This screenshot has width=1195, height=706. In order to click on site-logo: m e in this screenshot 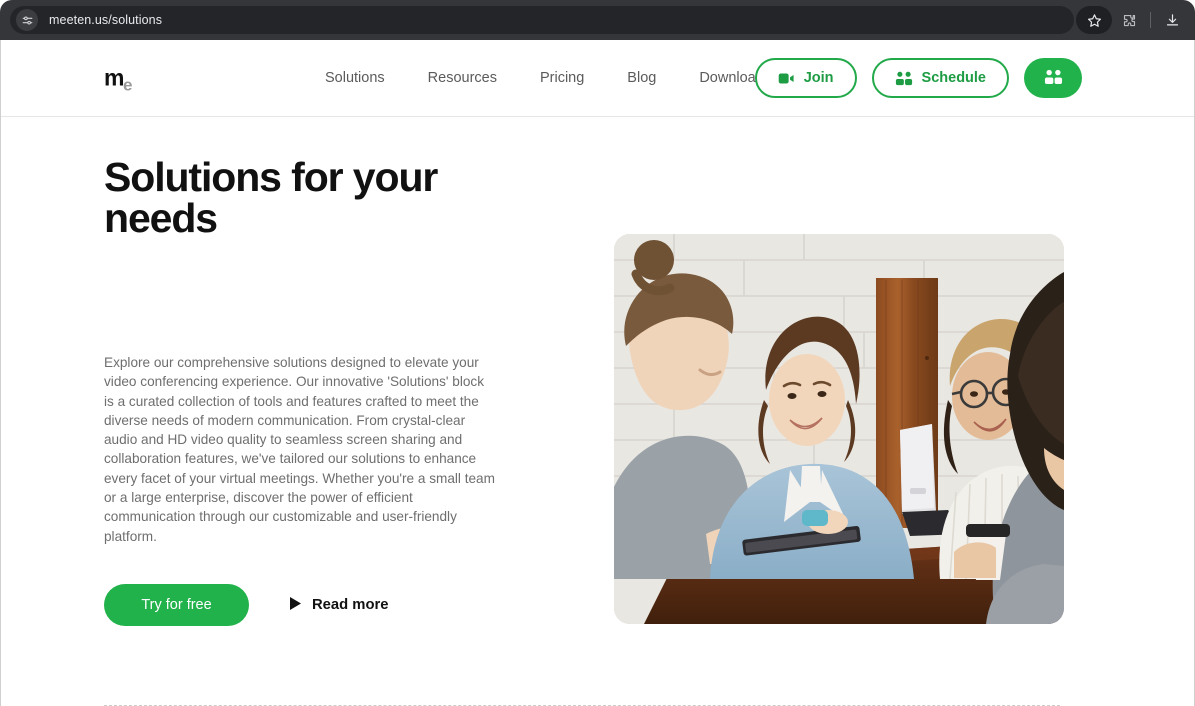, I will do `click(118, 79)`.